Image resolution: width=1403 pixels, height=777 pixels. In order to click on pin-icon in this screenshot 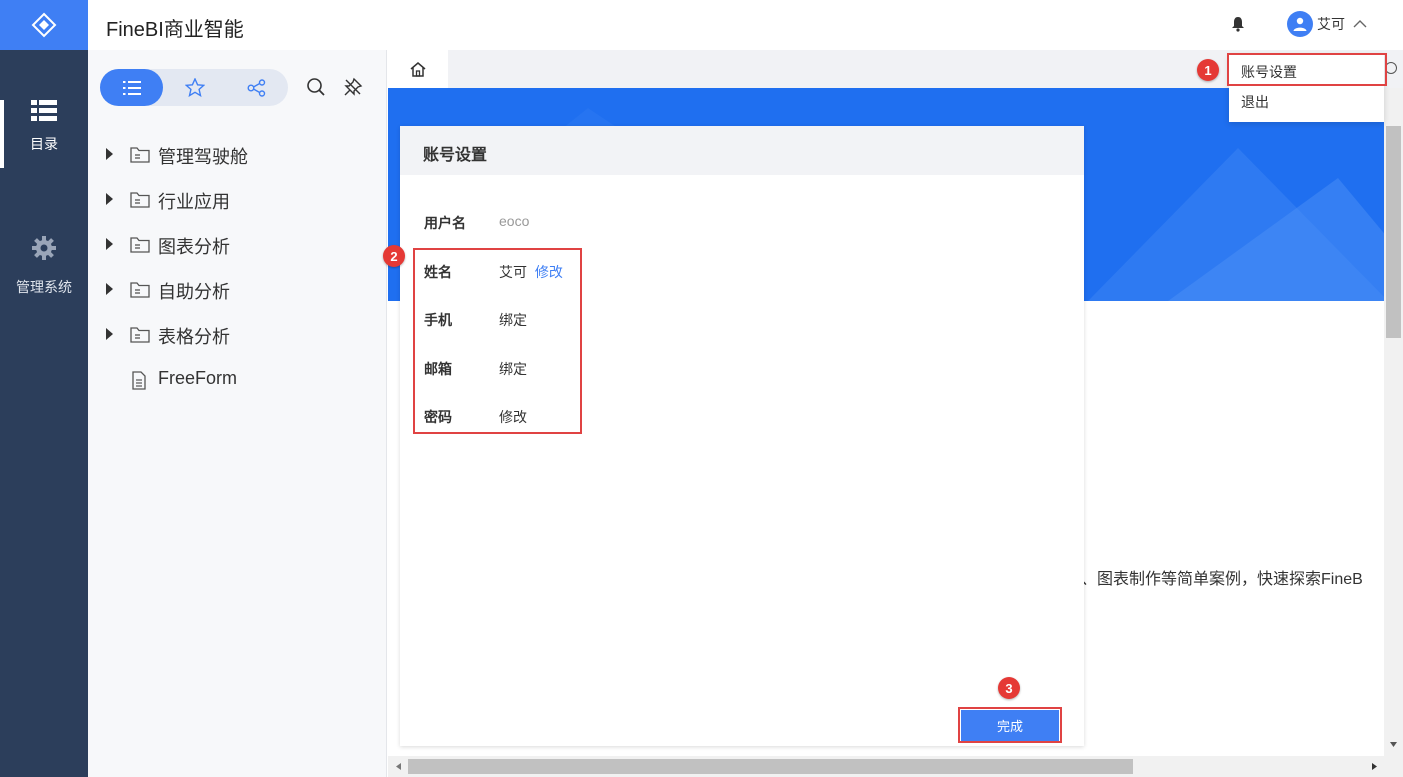, I will do `click(353, 86)`.